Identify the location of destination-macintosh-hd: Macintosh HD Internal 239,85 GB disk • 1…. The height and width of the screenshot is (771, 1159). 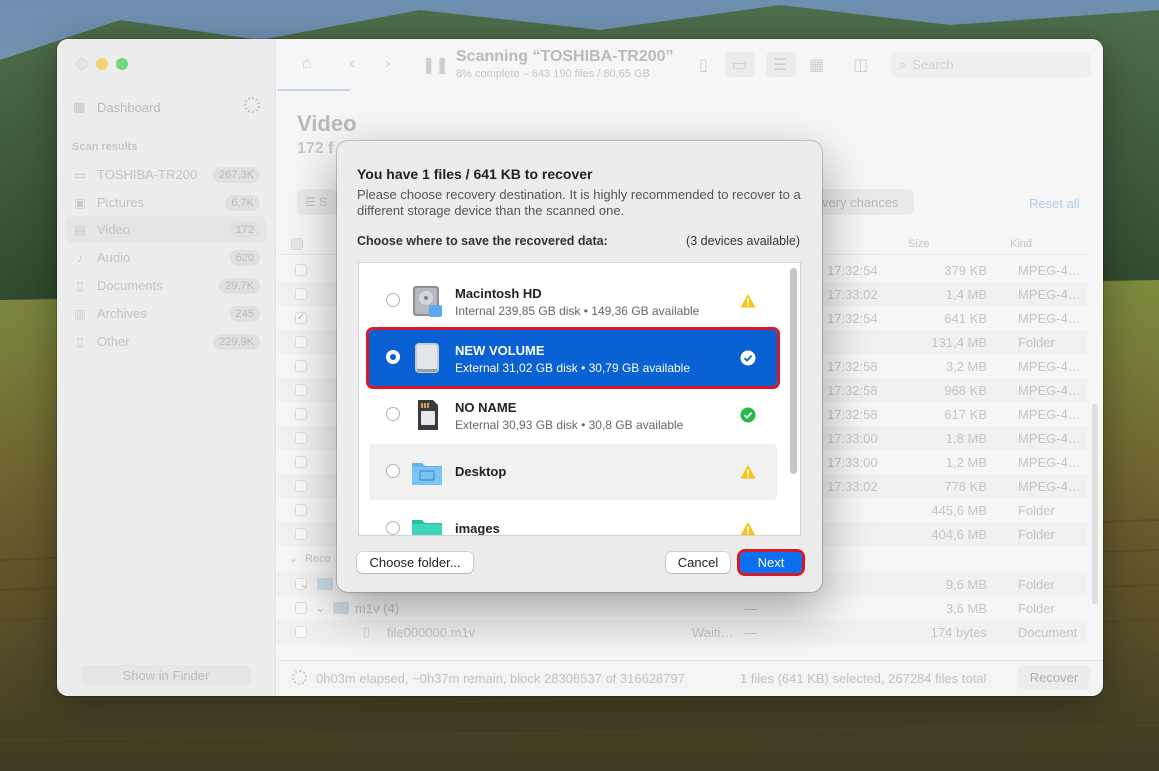
(573, 301).